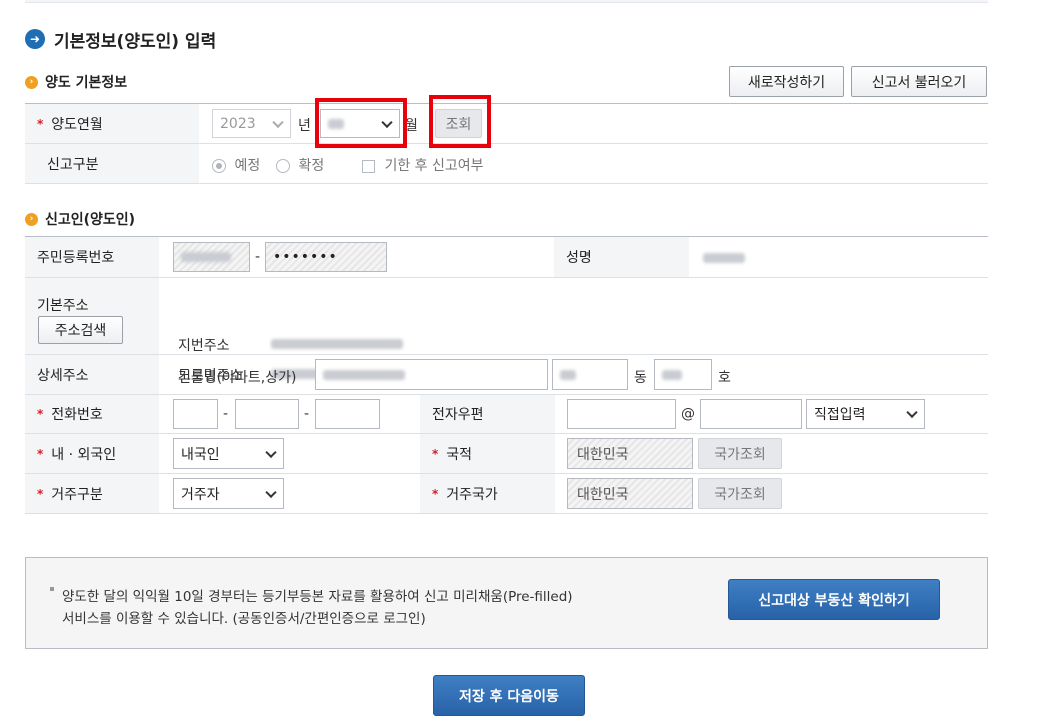 The height and width of the screenshot is (722, 1060). I want to click on country-lookup-button: 국가조회, so click(740, 453).